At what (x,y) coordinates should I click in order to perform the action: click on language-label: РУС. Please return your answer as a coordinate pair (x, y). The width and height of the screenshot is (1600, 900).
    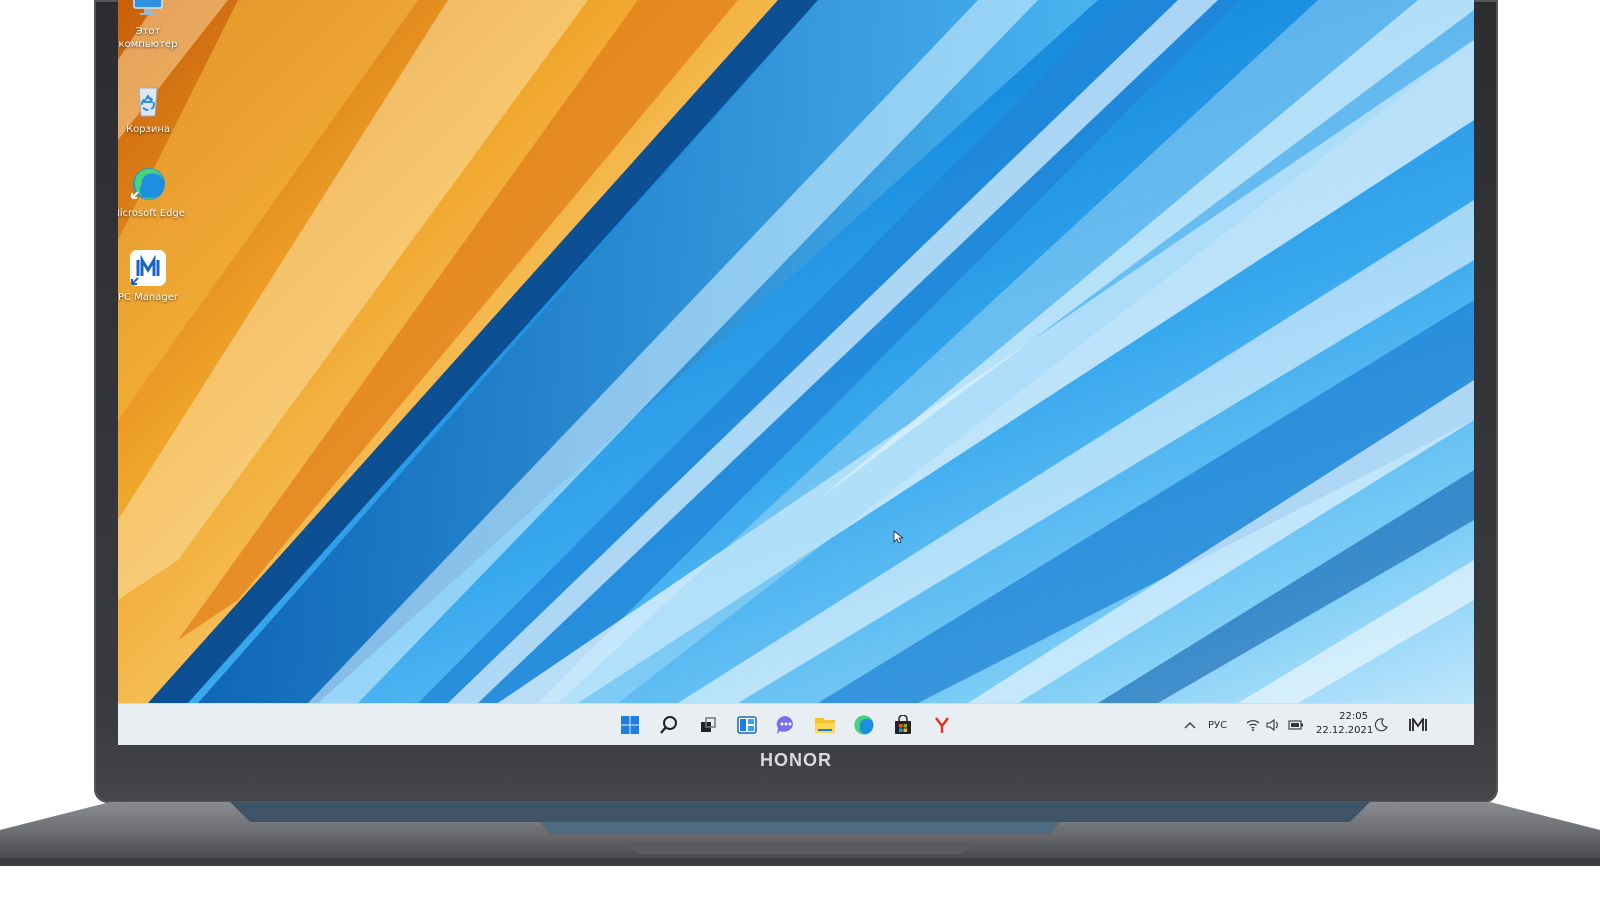
    Looking at the image, I should click on (1218, 725).